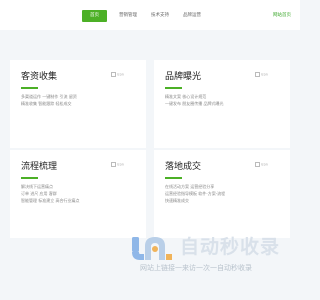  Describe the element at coordinates (194, 103) in the screenshot. I see `card-text-line: 一键发布 朋友圈传播 品牌式曝光` at that location.